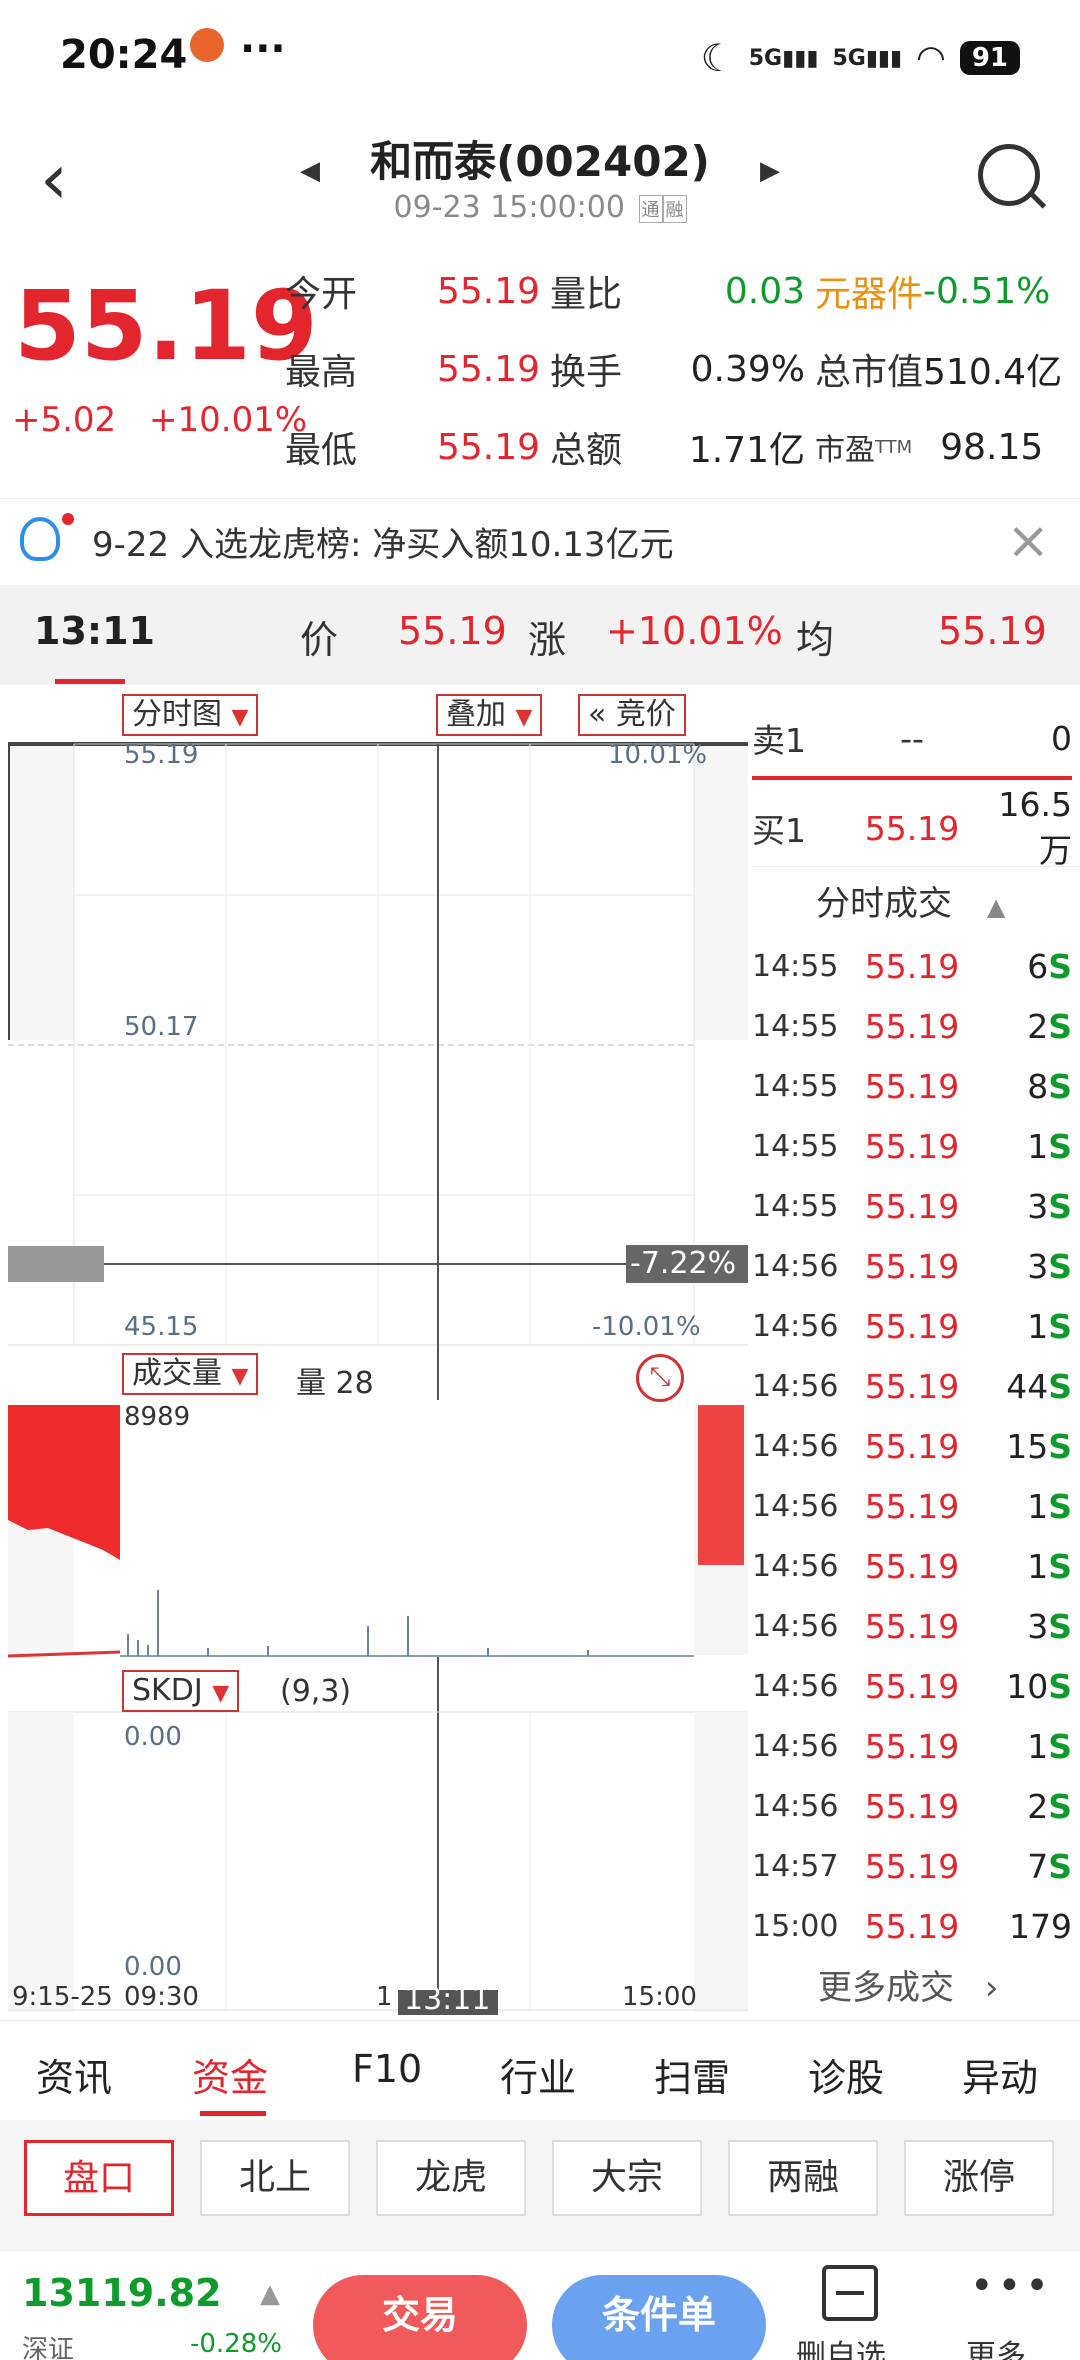 The height and width of the screenshot is (2360, 1080). I want to click on crosshair-price-box, so click(56, 1264).